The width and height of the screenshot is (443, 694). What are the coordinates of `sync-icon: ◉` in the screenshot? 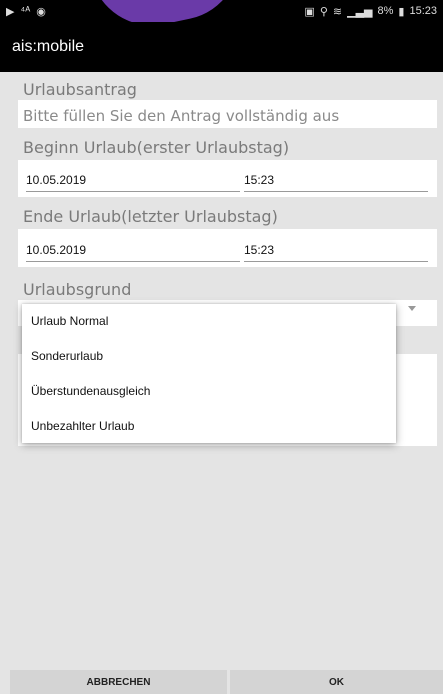 It's located at (41, 11).